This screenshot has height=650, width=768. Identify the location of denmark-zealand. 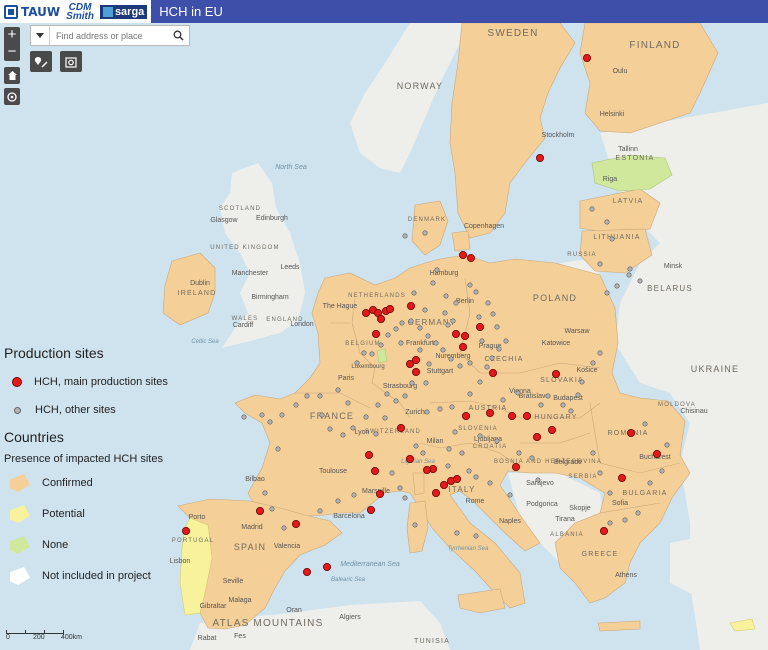
(461, 241).